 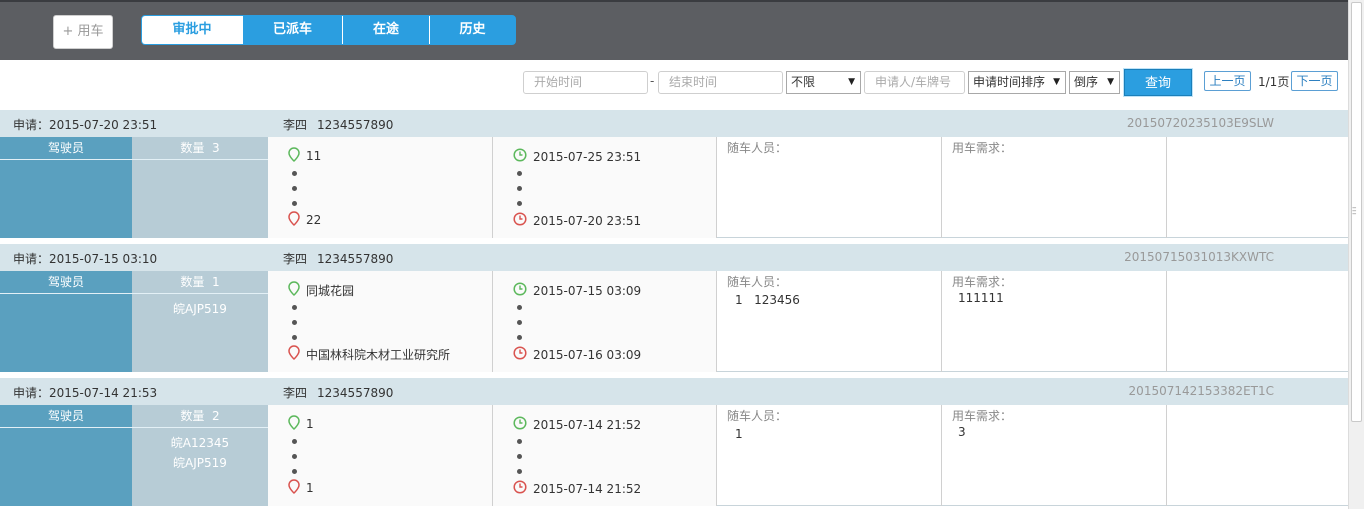 I want to click on time-end: 2015-07-14 21:52, so click(x=577, y=488).